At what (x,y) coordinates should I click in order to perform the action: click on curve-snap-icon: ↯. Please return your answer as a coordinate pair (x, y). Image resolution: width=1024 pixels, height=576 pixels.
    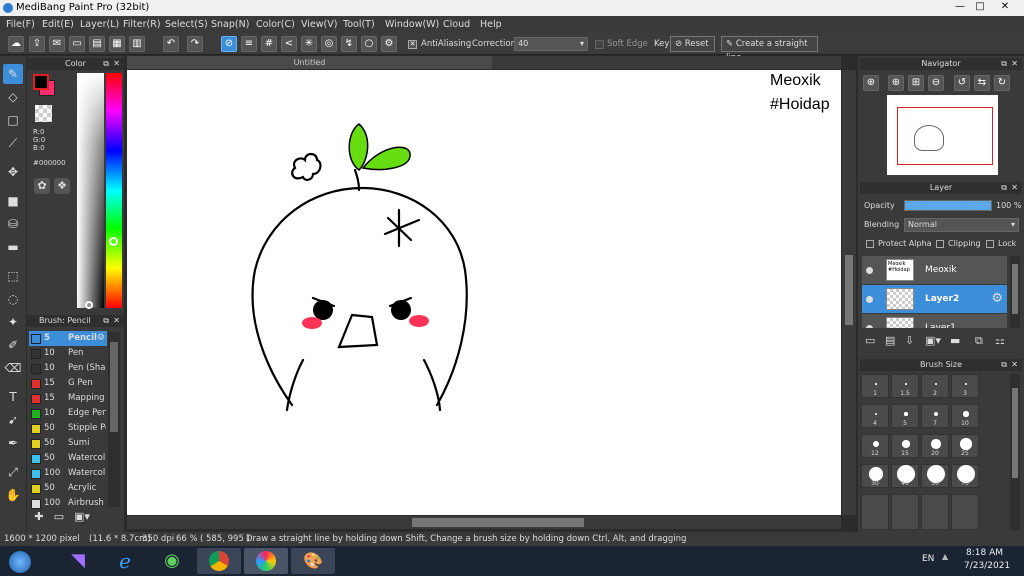
    Looking at the image, I should click on (349, 44).